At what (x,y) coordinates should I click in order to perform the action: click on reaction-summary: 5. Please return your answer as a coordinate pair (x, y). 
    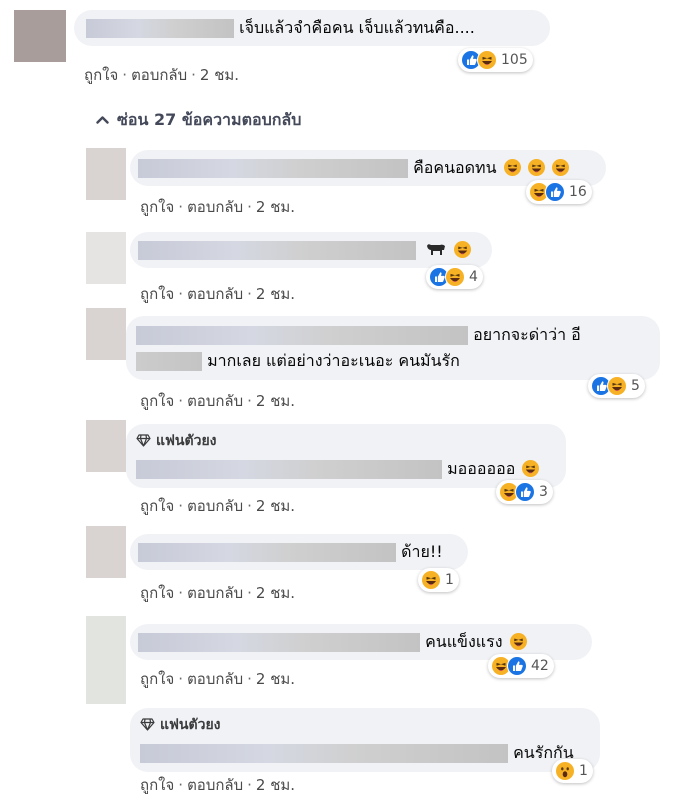
    Looking at the image, I should click on (616, 386).